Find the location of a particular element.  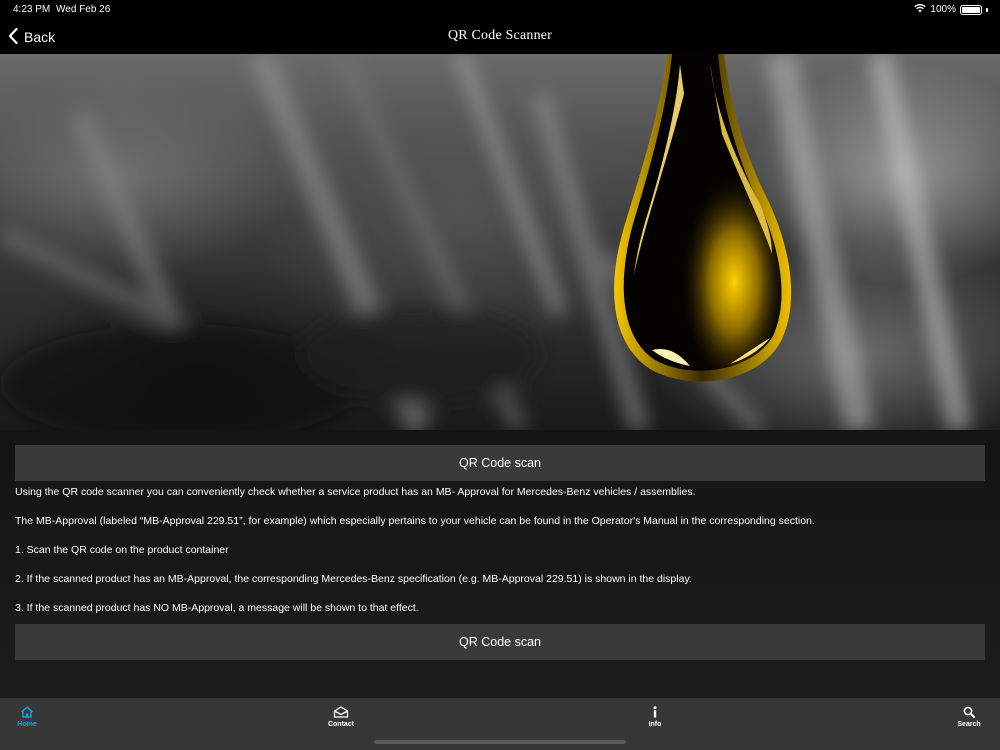

battery-icon is located at coordinates (971, 9).